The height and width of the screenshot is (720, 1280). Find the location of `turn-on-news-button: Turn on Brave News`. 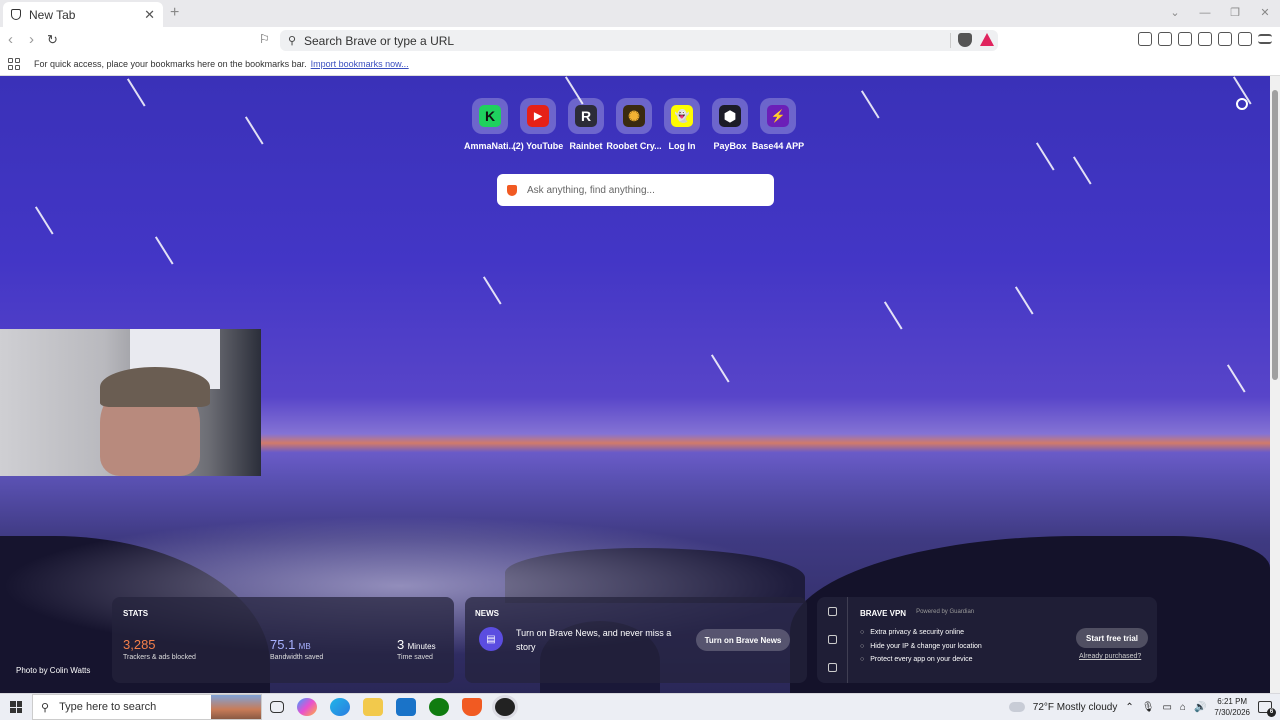

turn-on-news-button: Turn on Brave News is located at coordinates (743, 640).